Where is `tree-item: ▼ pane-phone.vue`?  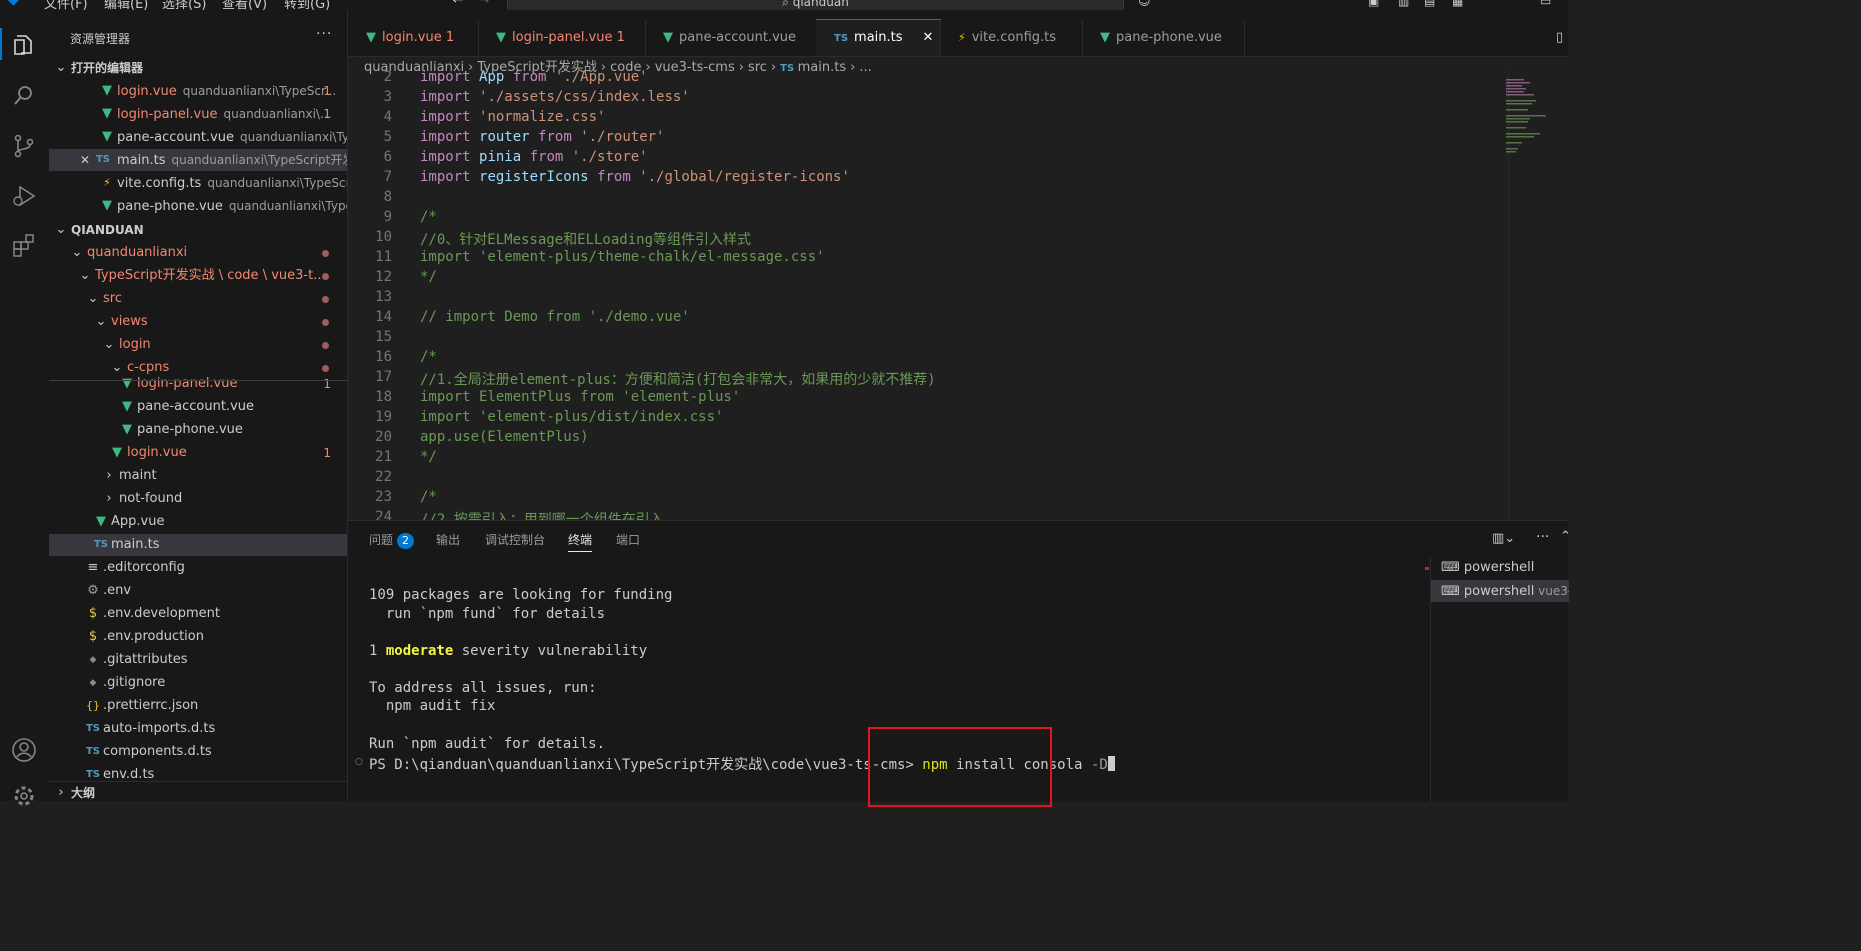
tree-item: ▼ pane-phone.vue is located at coordinates (198, 430).